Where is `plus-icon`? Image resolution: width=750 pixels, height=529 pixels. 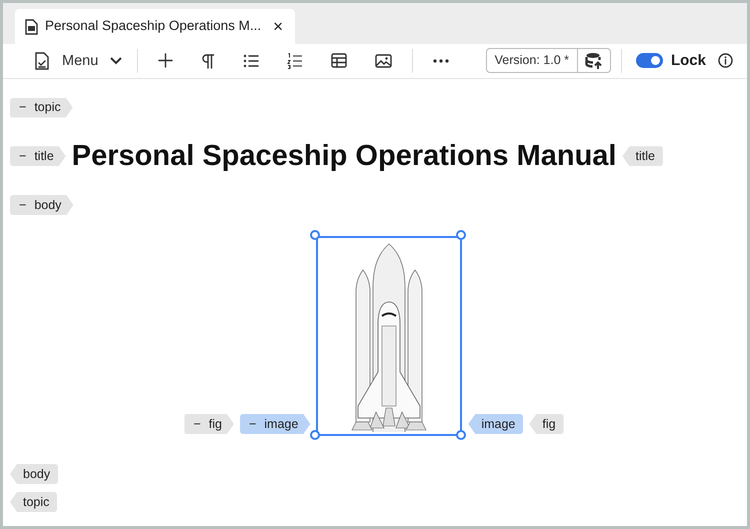 plus-icon is located at coordinates (166, 60).